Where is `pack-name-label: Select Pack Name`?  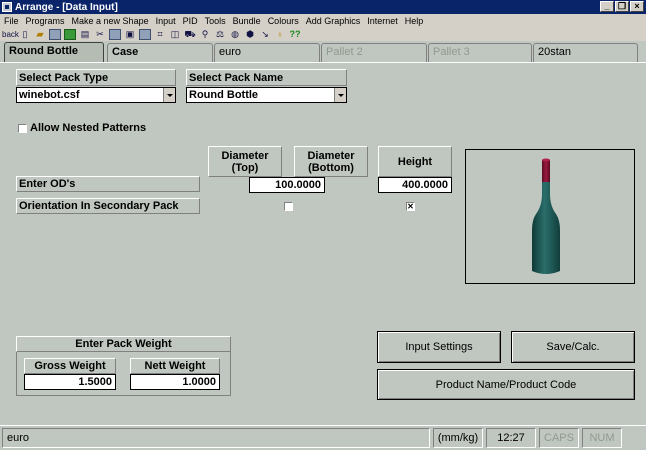 pack-name-label: Select Pack Name is located at coordinates (266, 77).